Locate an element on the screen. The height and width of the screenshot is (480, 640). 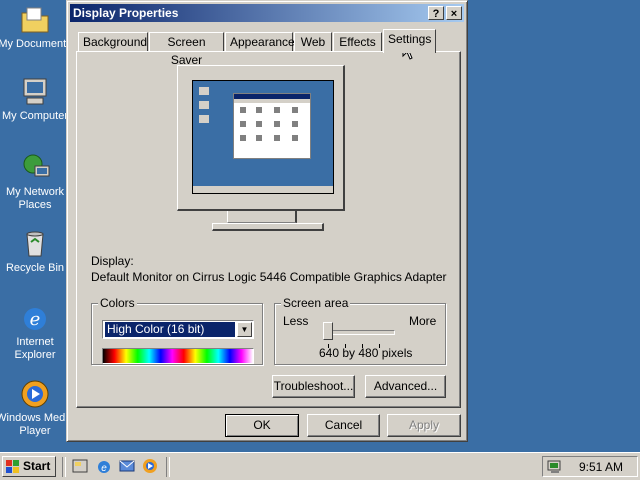
tab-web: Web is located at coordinates (313, 42).